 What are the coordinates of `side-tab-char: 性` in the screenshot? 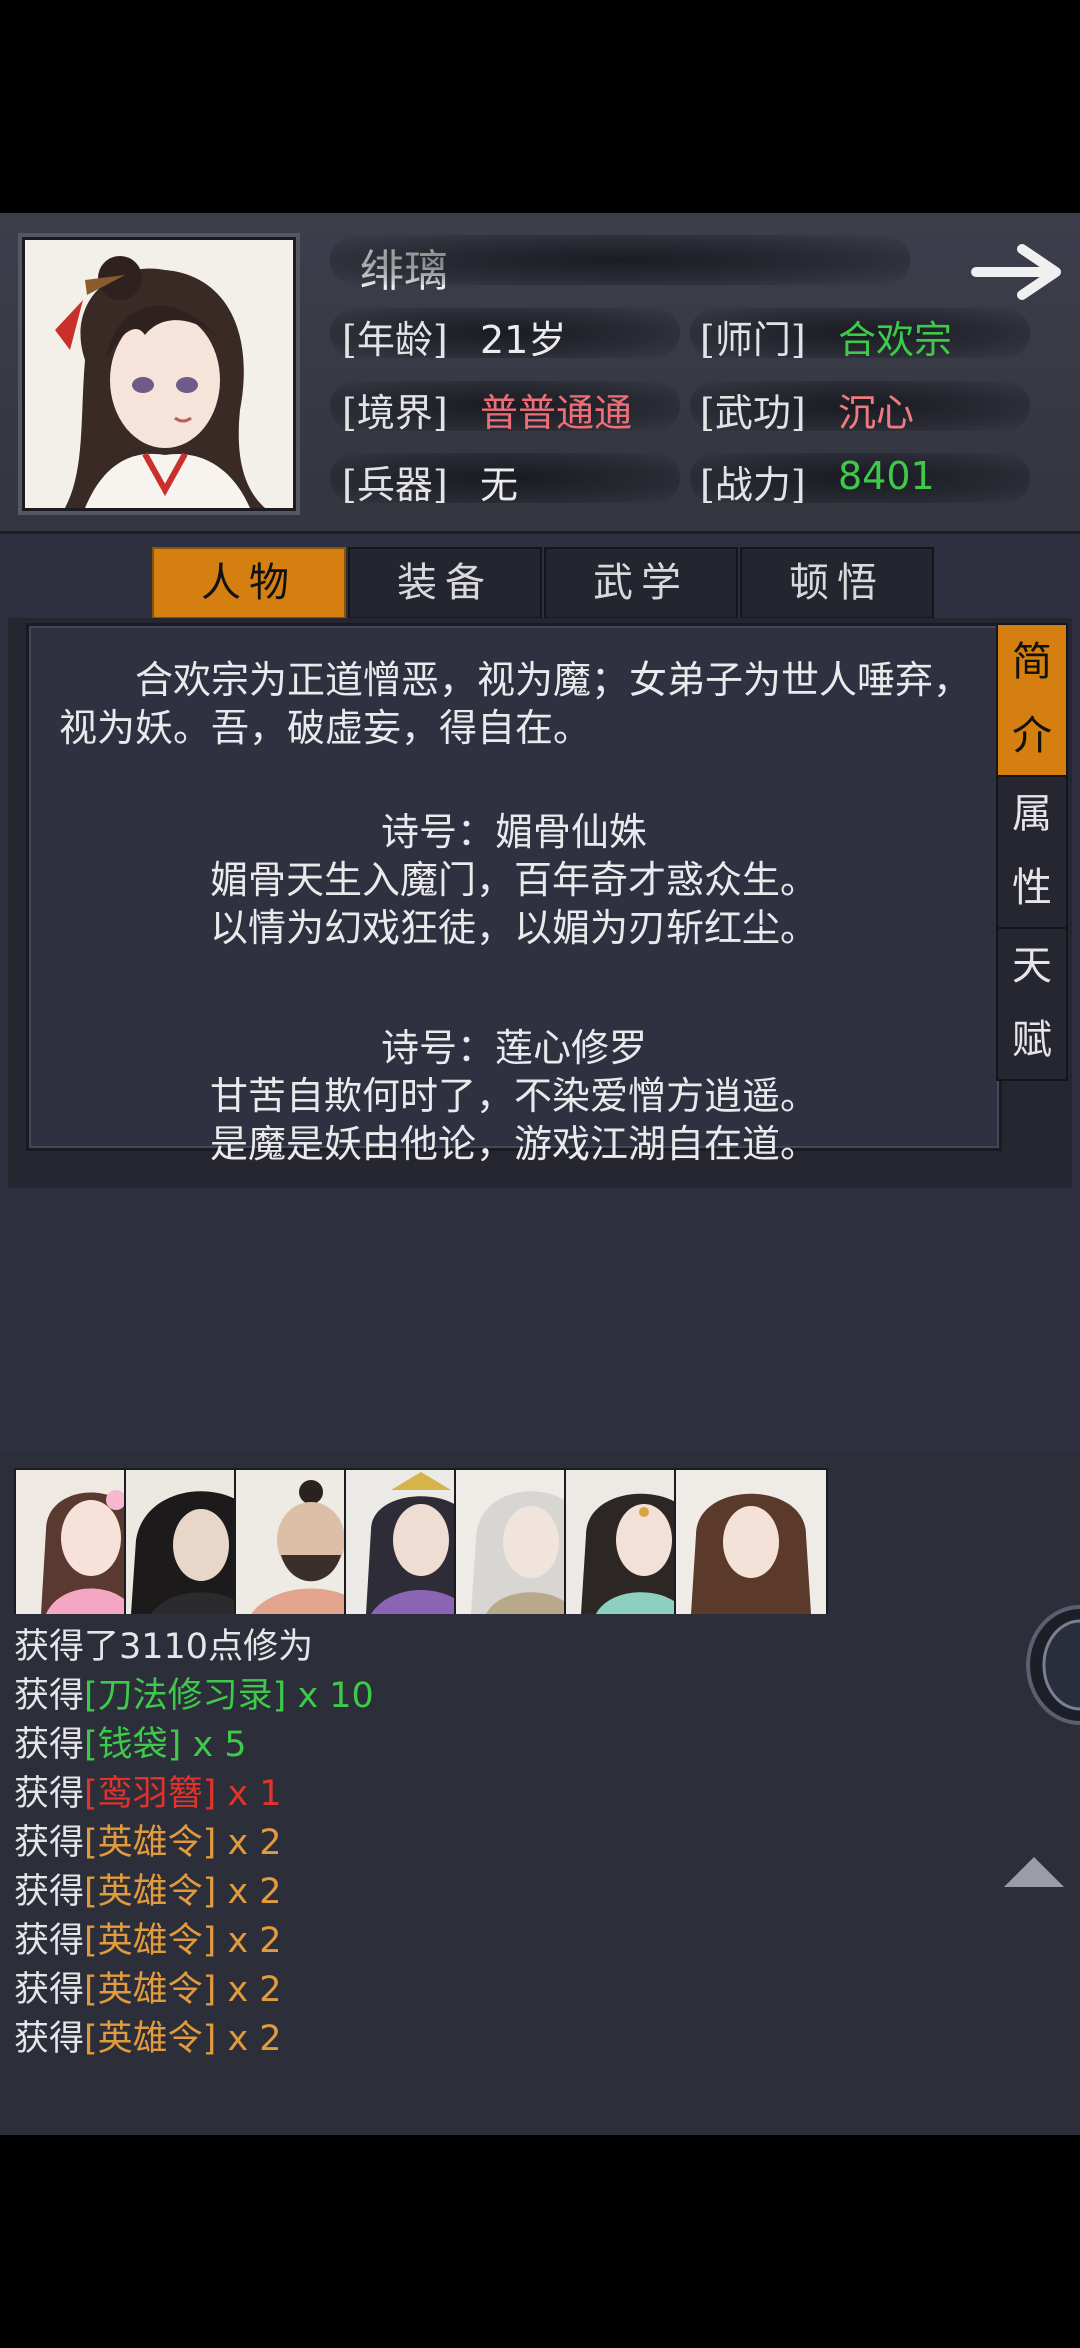 It's located at (1032, 888).